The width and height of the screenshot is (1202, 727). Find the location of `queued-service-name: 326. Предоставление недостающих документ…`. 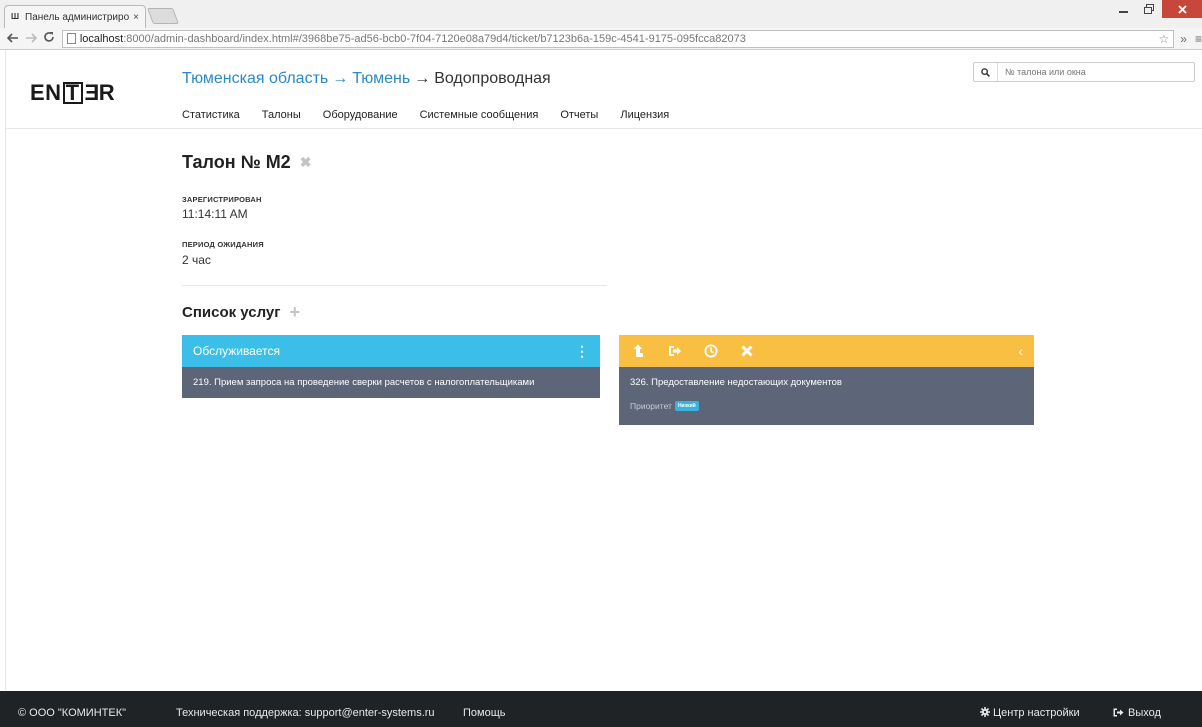

queued-service-name: 326. Предоставление недостающих документ… is located at coordinates (736, 382).